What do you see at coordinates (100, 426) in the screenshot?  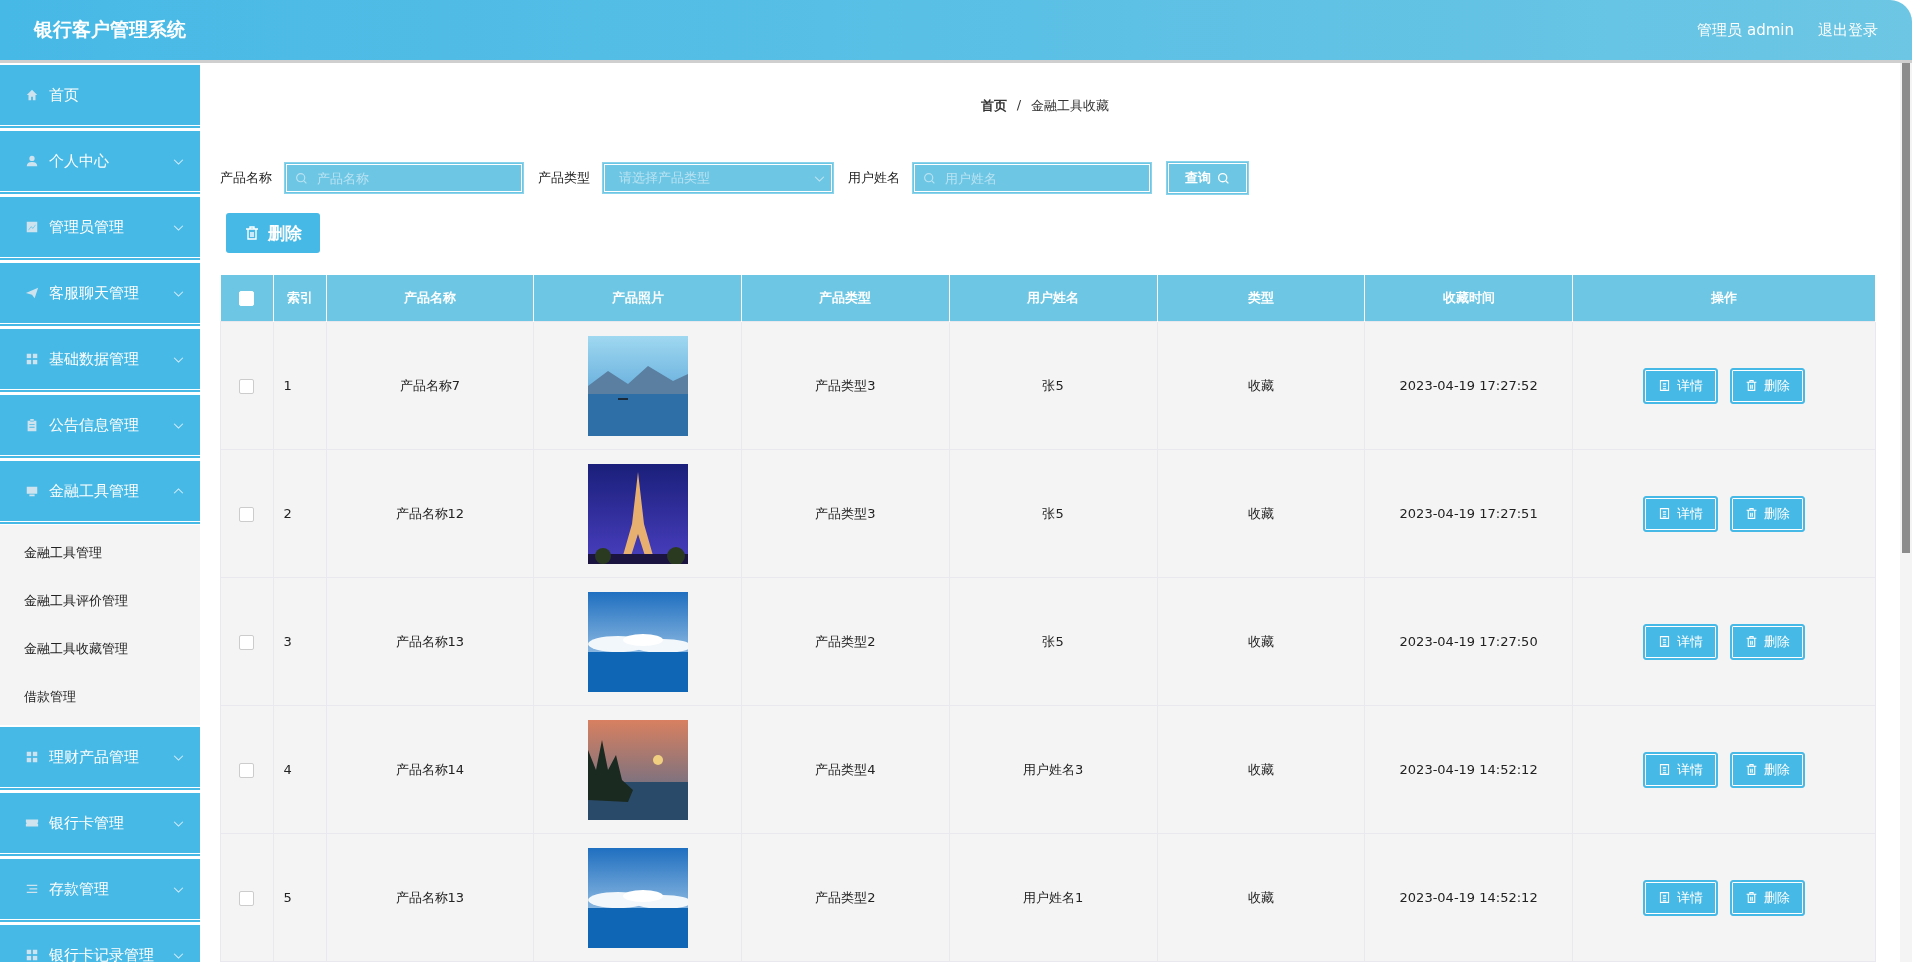 I see `sidebar-item: 公告信息管理` at bounding box center [100, 426].